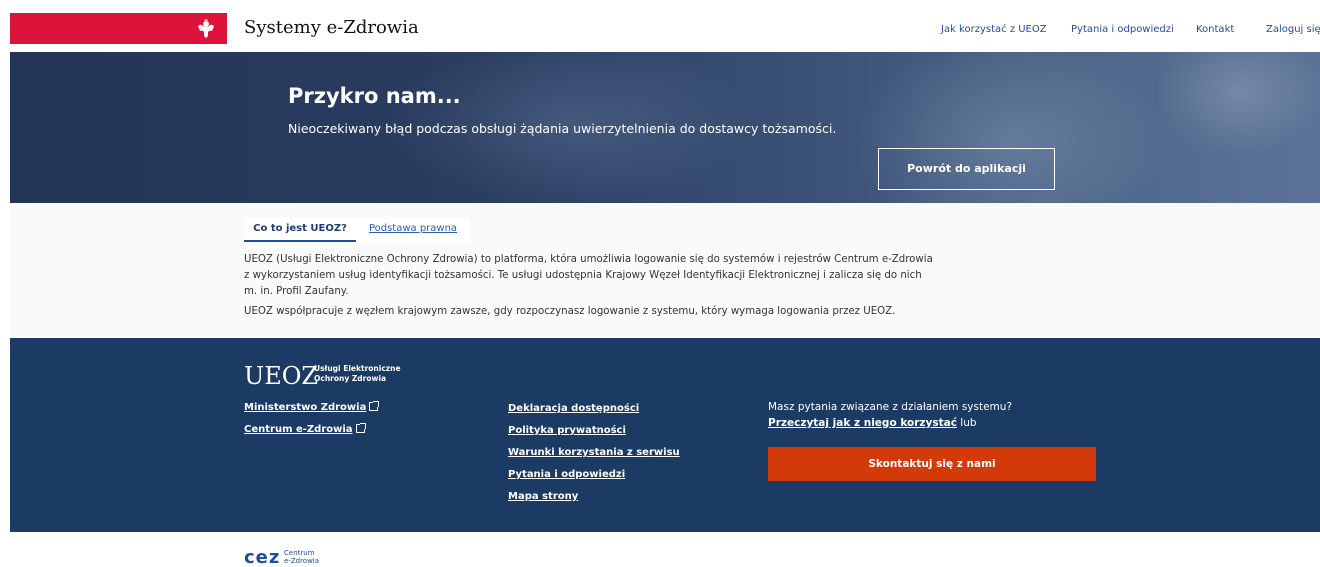 This screenshot has height=567, width=1320. I want to click on footer-link-ministry: Ministerstwo Zdrowia, so click(312, 407).